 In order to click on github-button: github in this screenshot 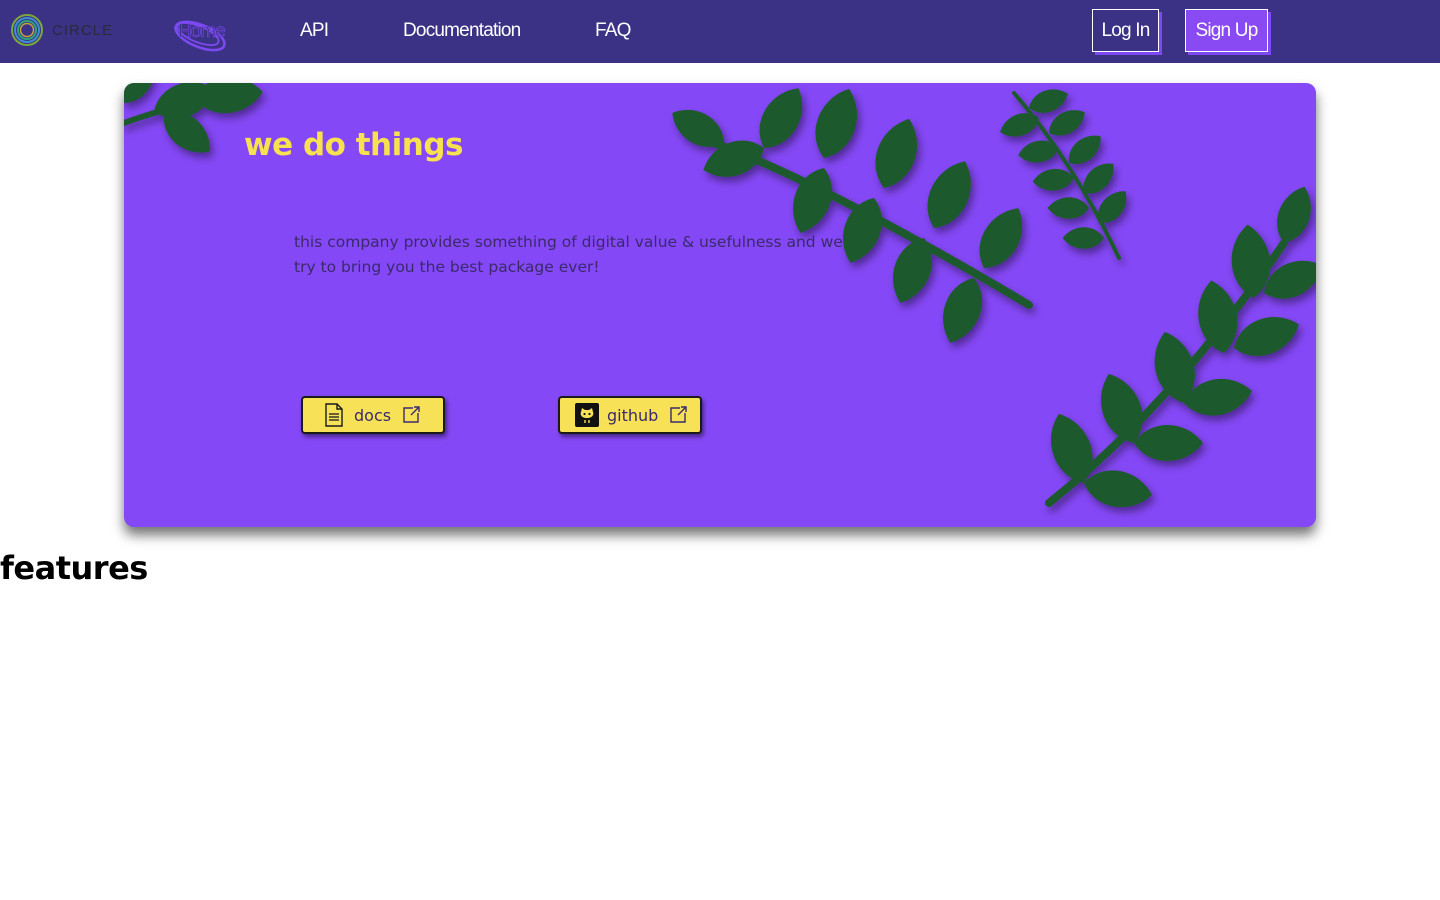, I will do `click(630, 415)`.